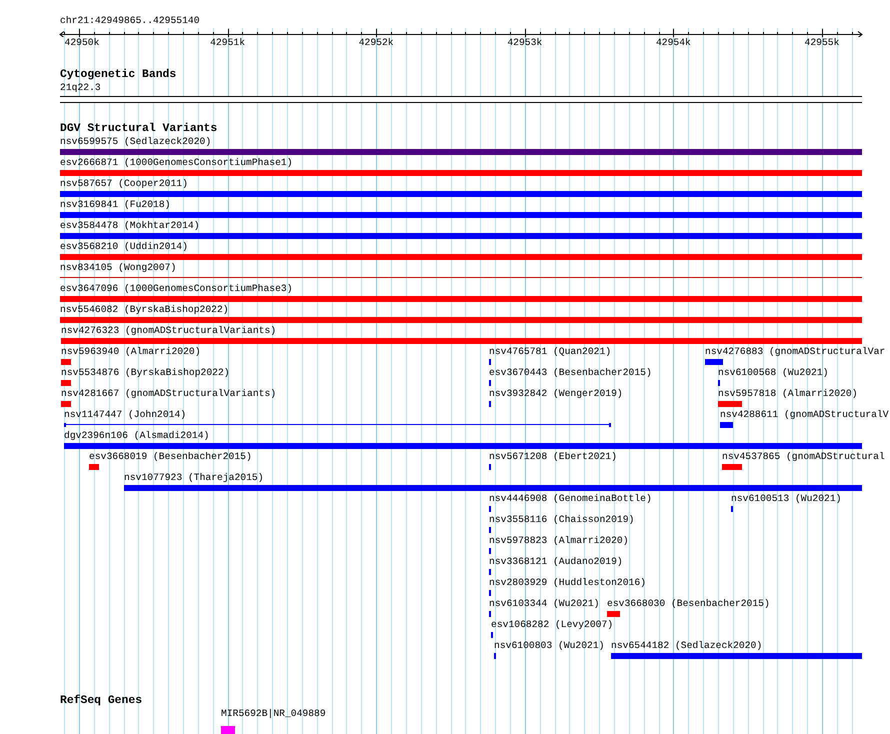 The height and width of the screenshot is (734, 890). Describe the element at coordinates (139, 129) in the screenshot. I see `track-title: DGV Structural Variants` at that location.